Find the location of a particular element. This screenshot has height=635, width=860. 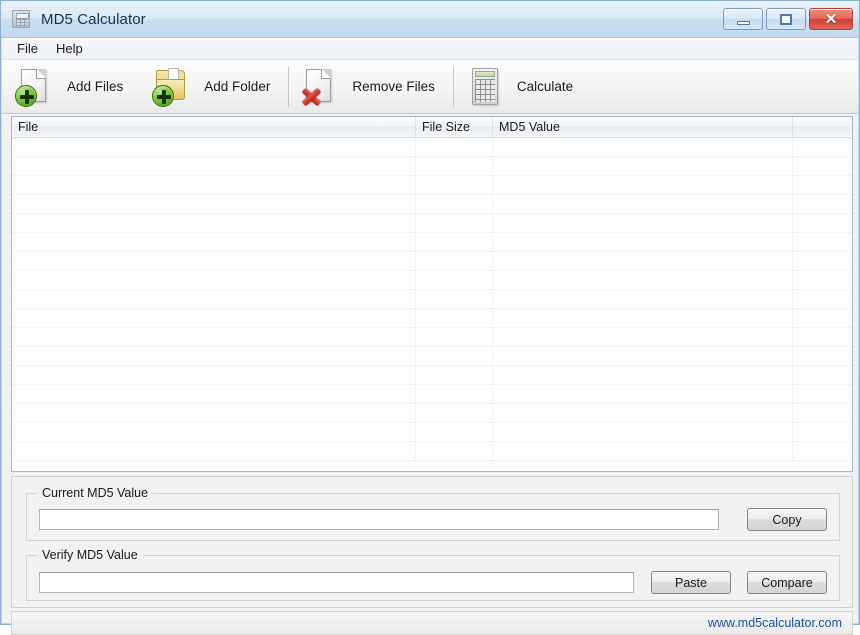

title-bar: MD5 Calculator ✕ is located at coordinates (430, 19).